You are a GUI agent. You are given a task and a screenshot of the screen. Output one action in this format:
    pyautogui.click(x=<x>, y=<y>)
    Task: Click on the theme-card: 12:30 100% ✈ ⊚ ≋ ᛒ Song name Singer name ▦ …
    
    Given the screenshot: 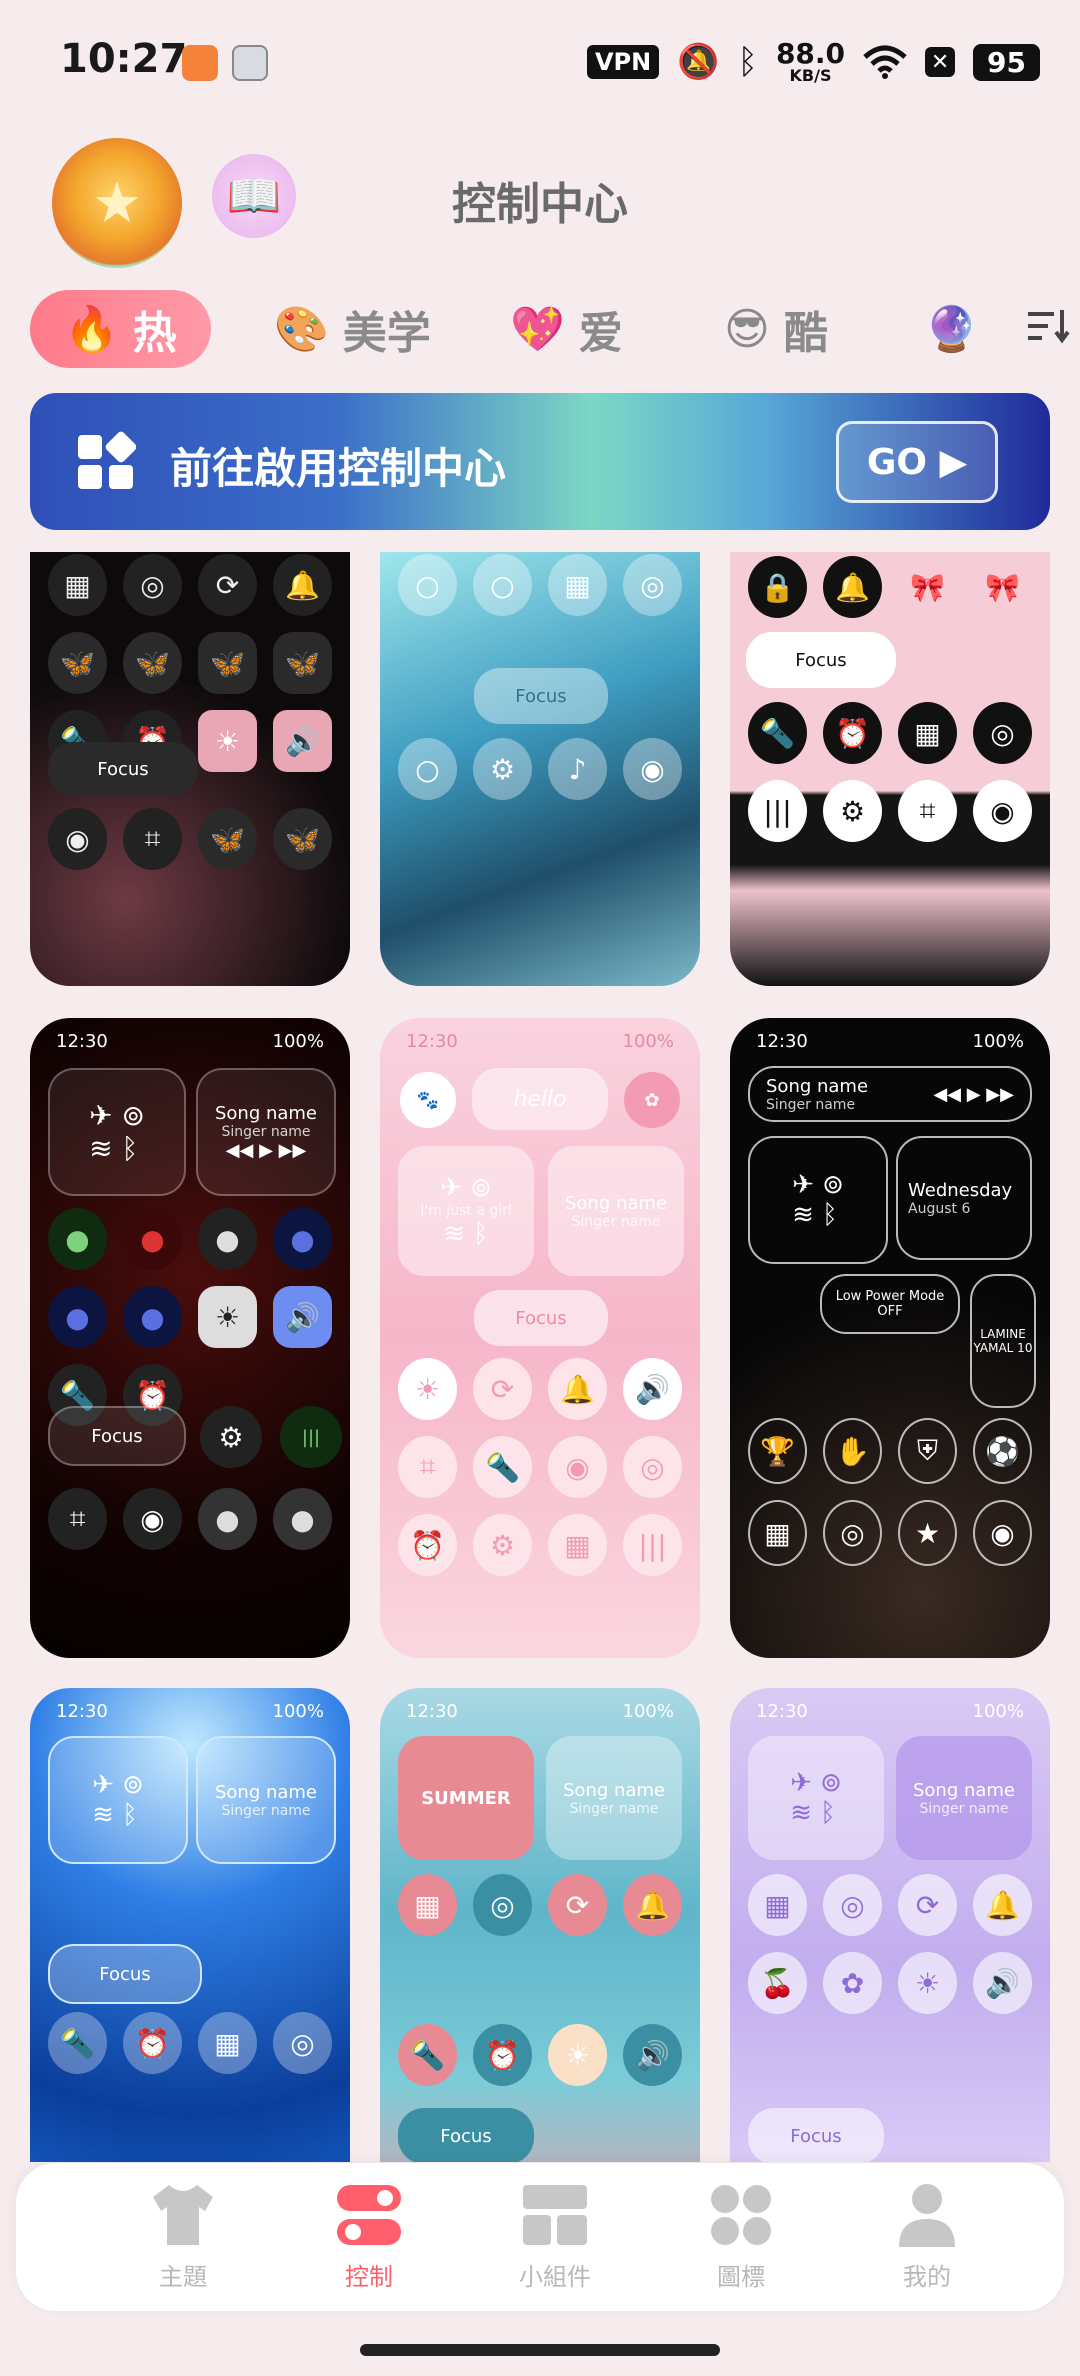 What is the action you would take?
    pyautogui.click(x=890, y=1925)
    